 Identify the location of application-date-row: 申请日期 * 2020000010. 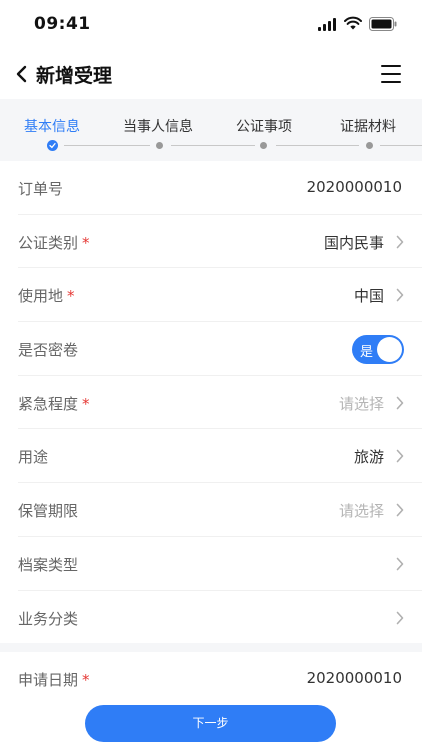
(220, 678).